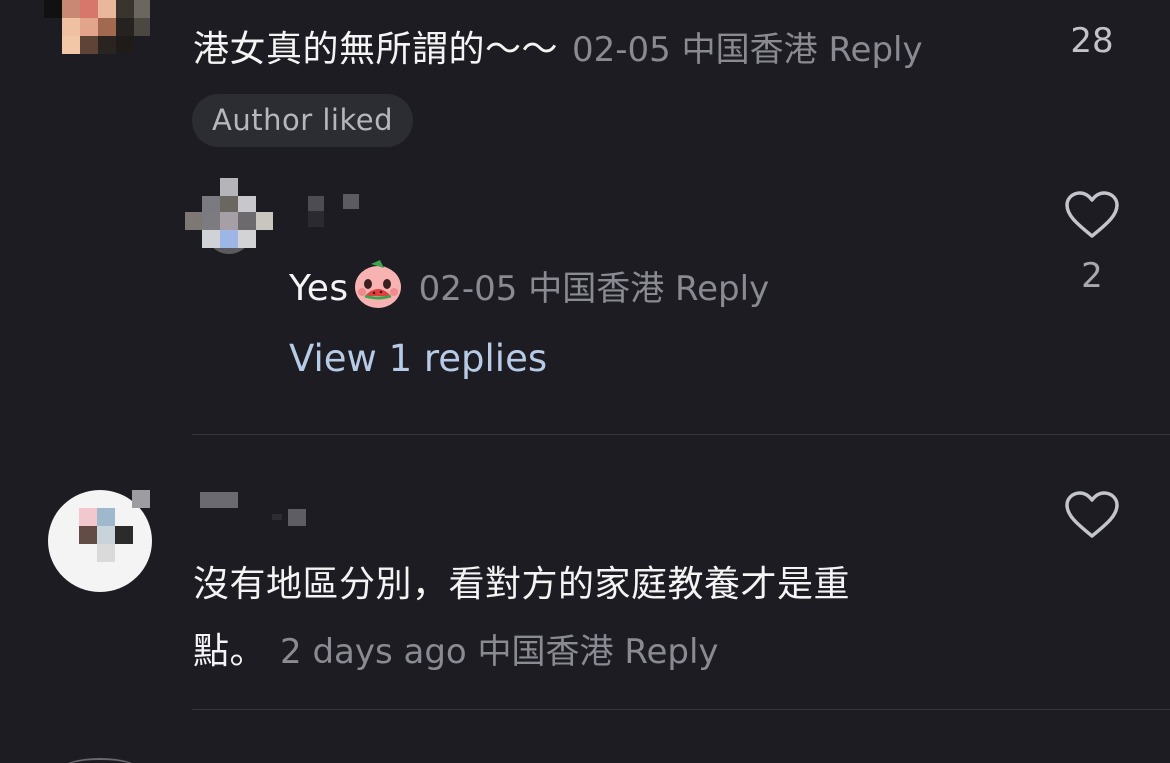 Image resolution: width=1170 pixels, height=763 pixels. I want to click on reply-1-heart-icon, so click(1092, 215).